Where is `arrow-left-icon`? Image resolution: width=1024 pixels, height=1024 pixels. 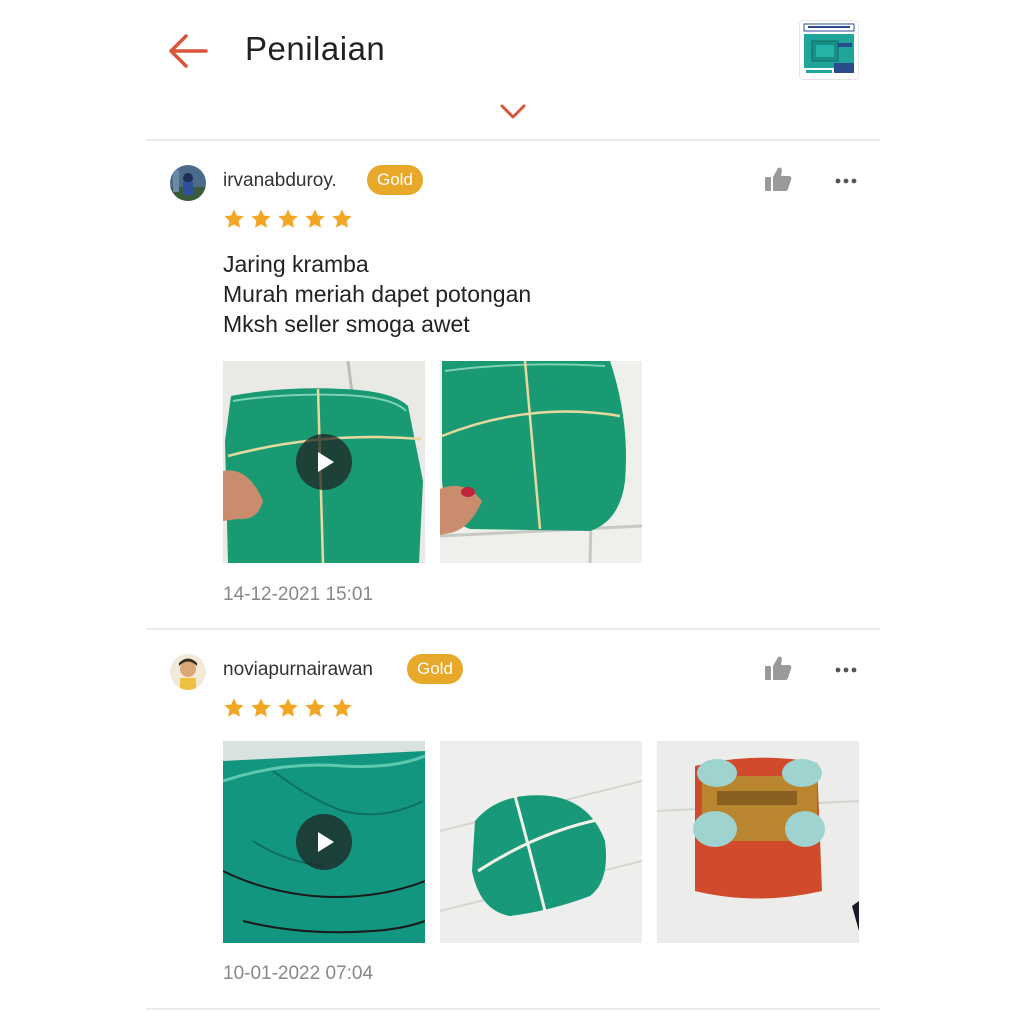 arrow-left-icon is located at coordinates (188, 51).